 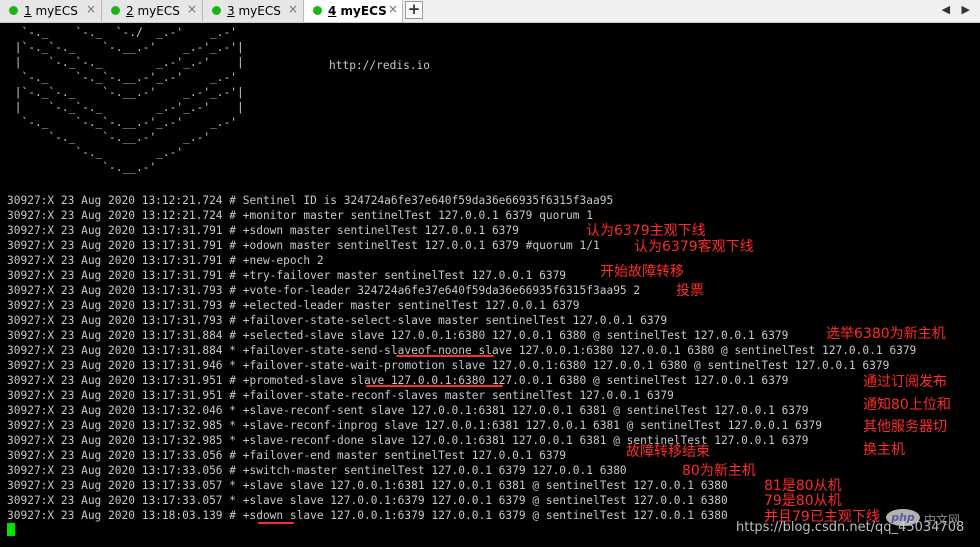 I want to click on tab-scroll-arrows-icon: ◀ ▶, so click(x=958, y=9).